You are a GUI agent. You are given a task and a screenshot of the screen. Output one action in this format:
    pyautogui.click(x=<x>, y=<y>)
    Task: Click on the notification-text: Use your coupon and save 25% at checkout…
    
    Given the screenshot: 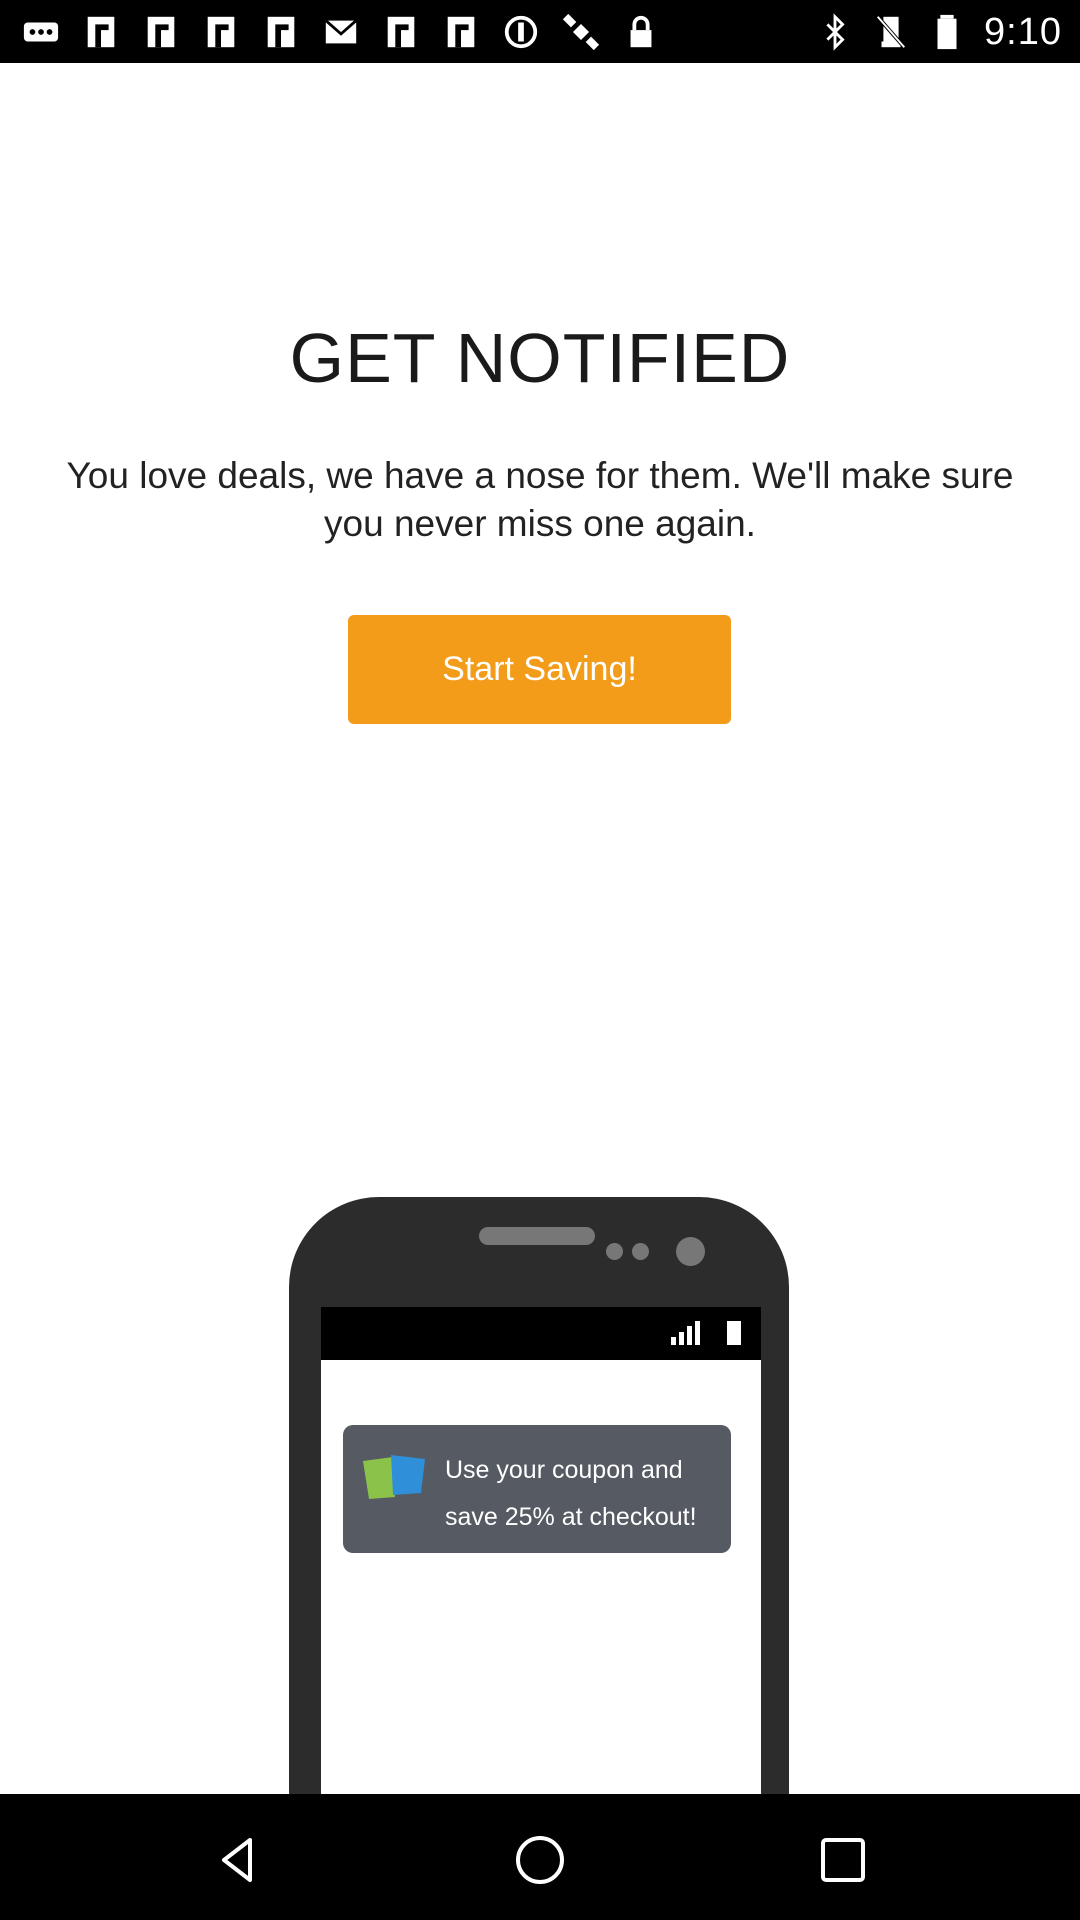 What is the action you would take?
    pyautogui.click(x=571, y=1493)
    